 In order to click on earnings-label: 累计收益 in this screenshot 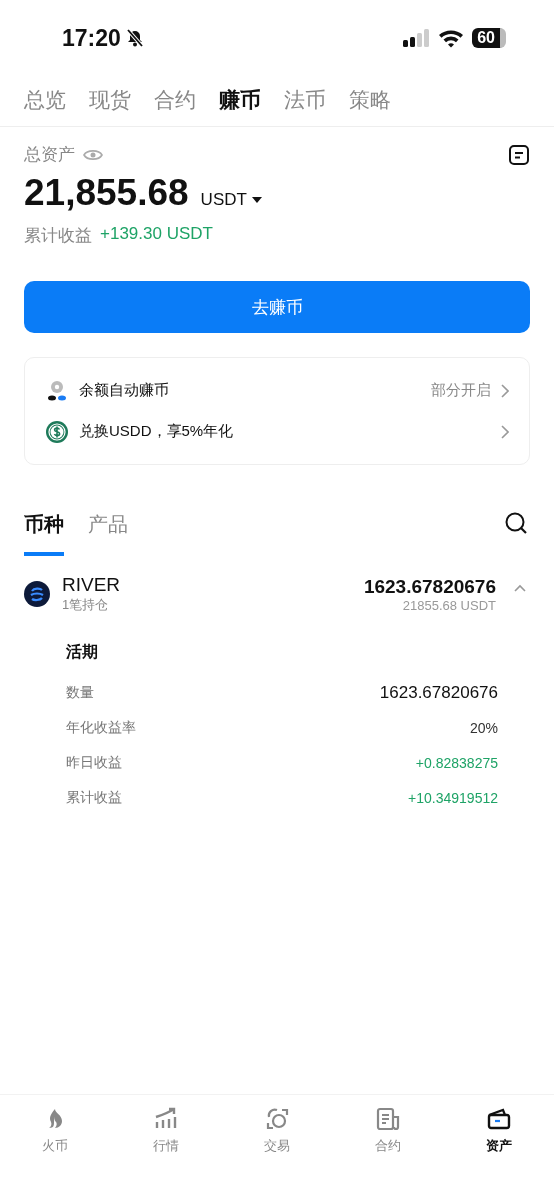, I will do `click(58, 236)`.